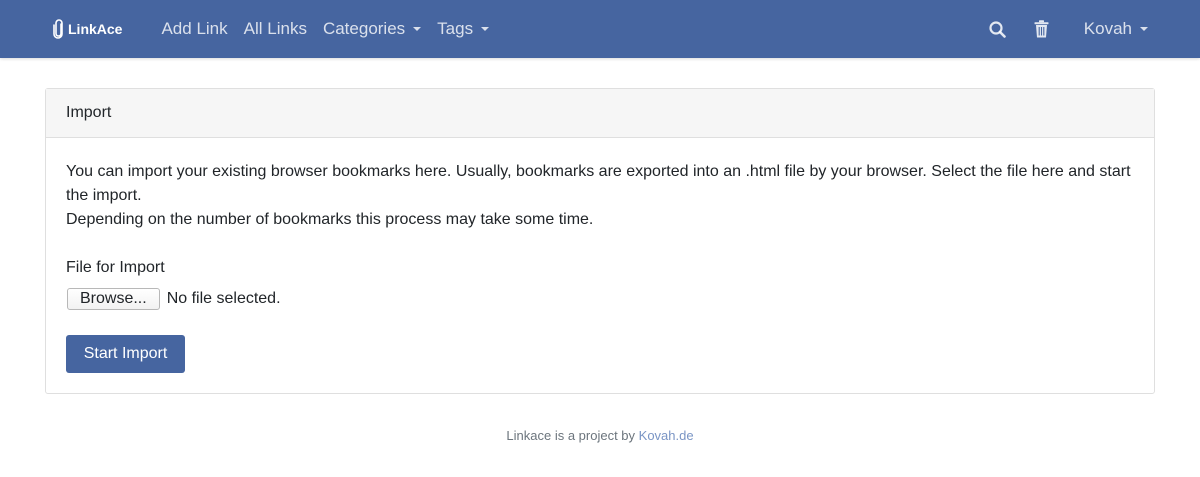 The width and height of the screenshot is (1200, 477). I want to click on card-title: Import, so click(89, 112).